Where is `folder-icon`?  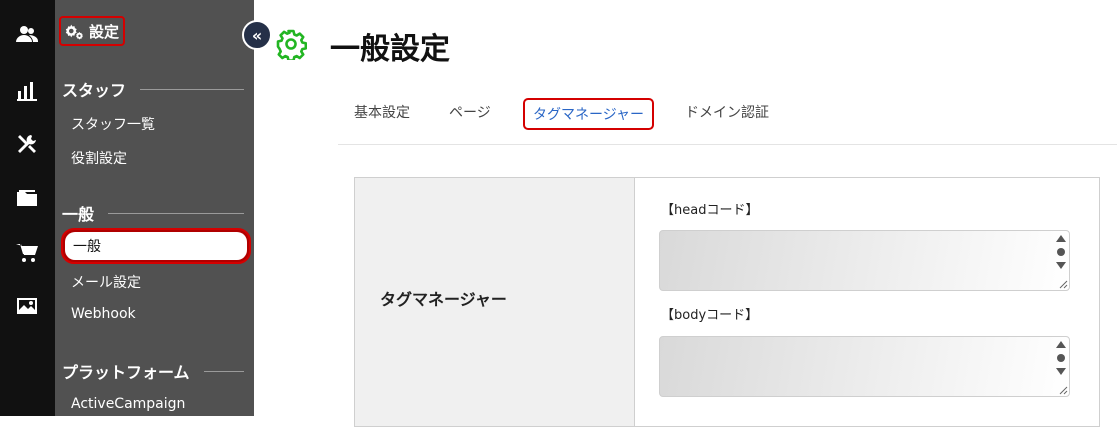 folder-icon is located at coordinates (27, 198).